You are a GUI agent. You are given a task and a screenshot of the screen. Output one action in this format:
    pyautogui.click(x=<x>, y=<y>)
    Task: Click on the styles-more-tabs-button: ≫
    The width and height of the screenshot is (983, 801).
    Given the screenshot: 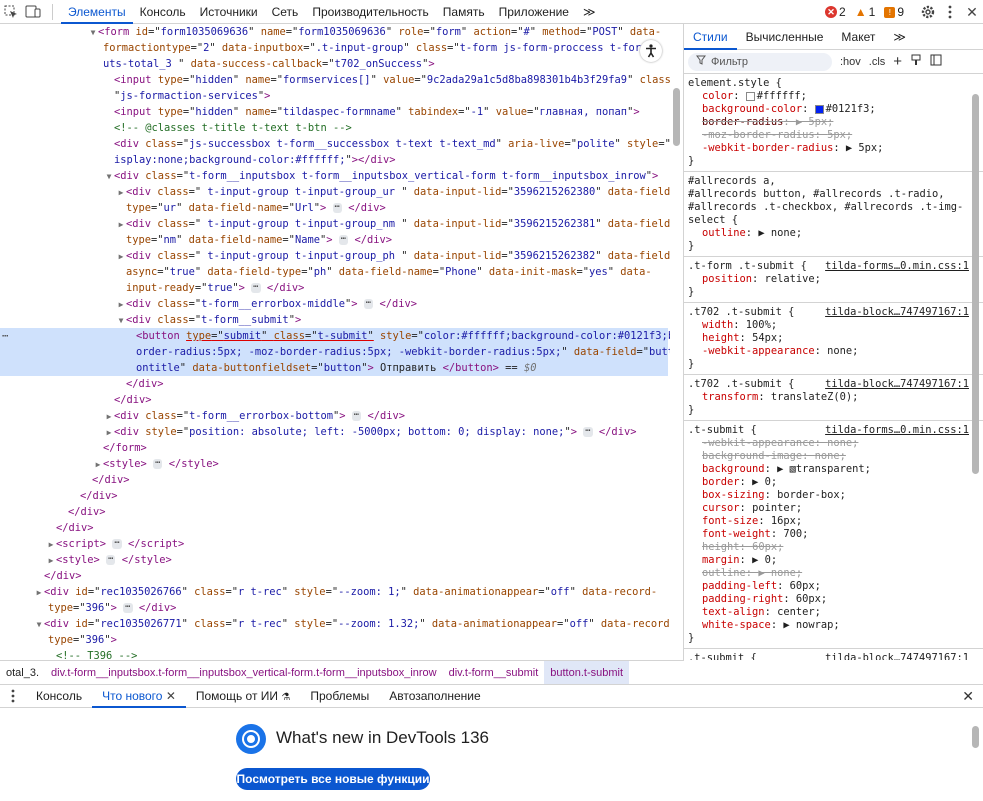 What is the action you would take?
    pyautogui.click(x=899, y=37)
    